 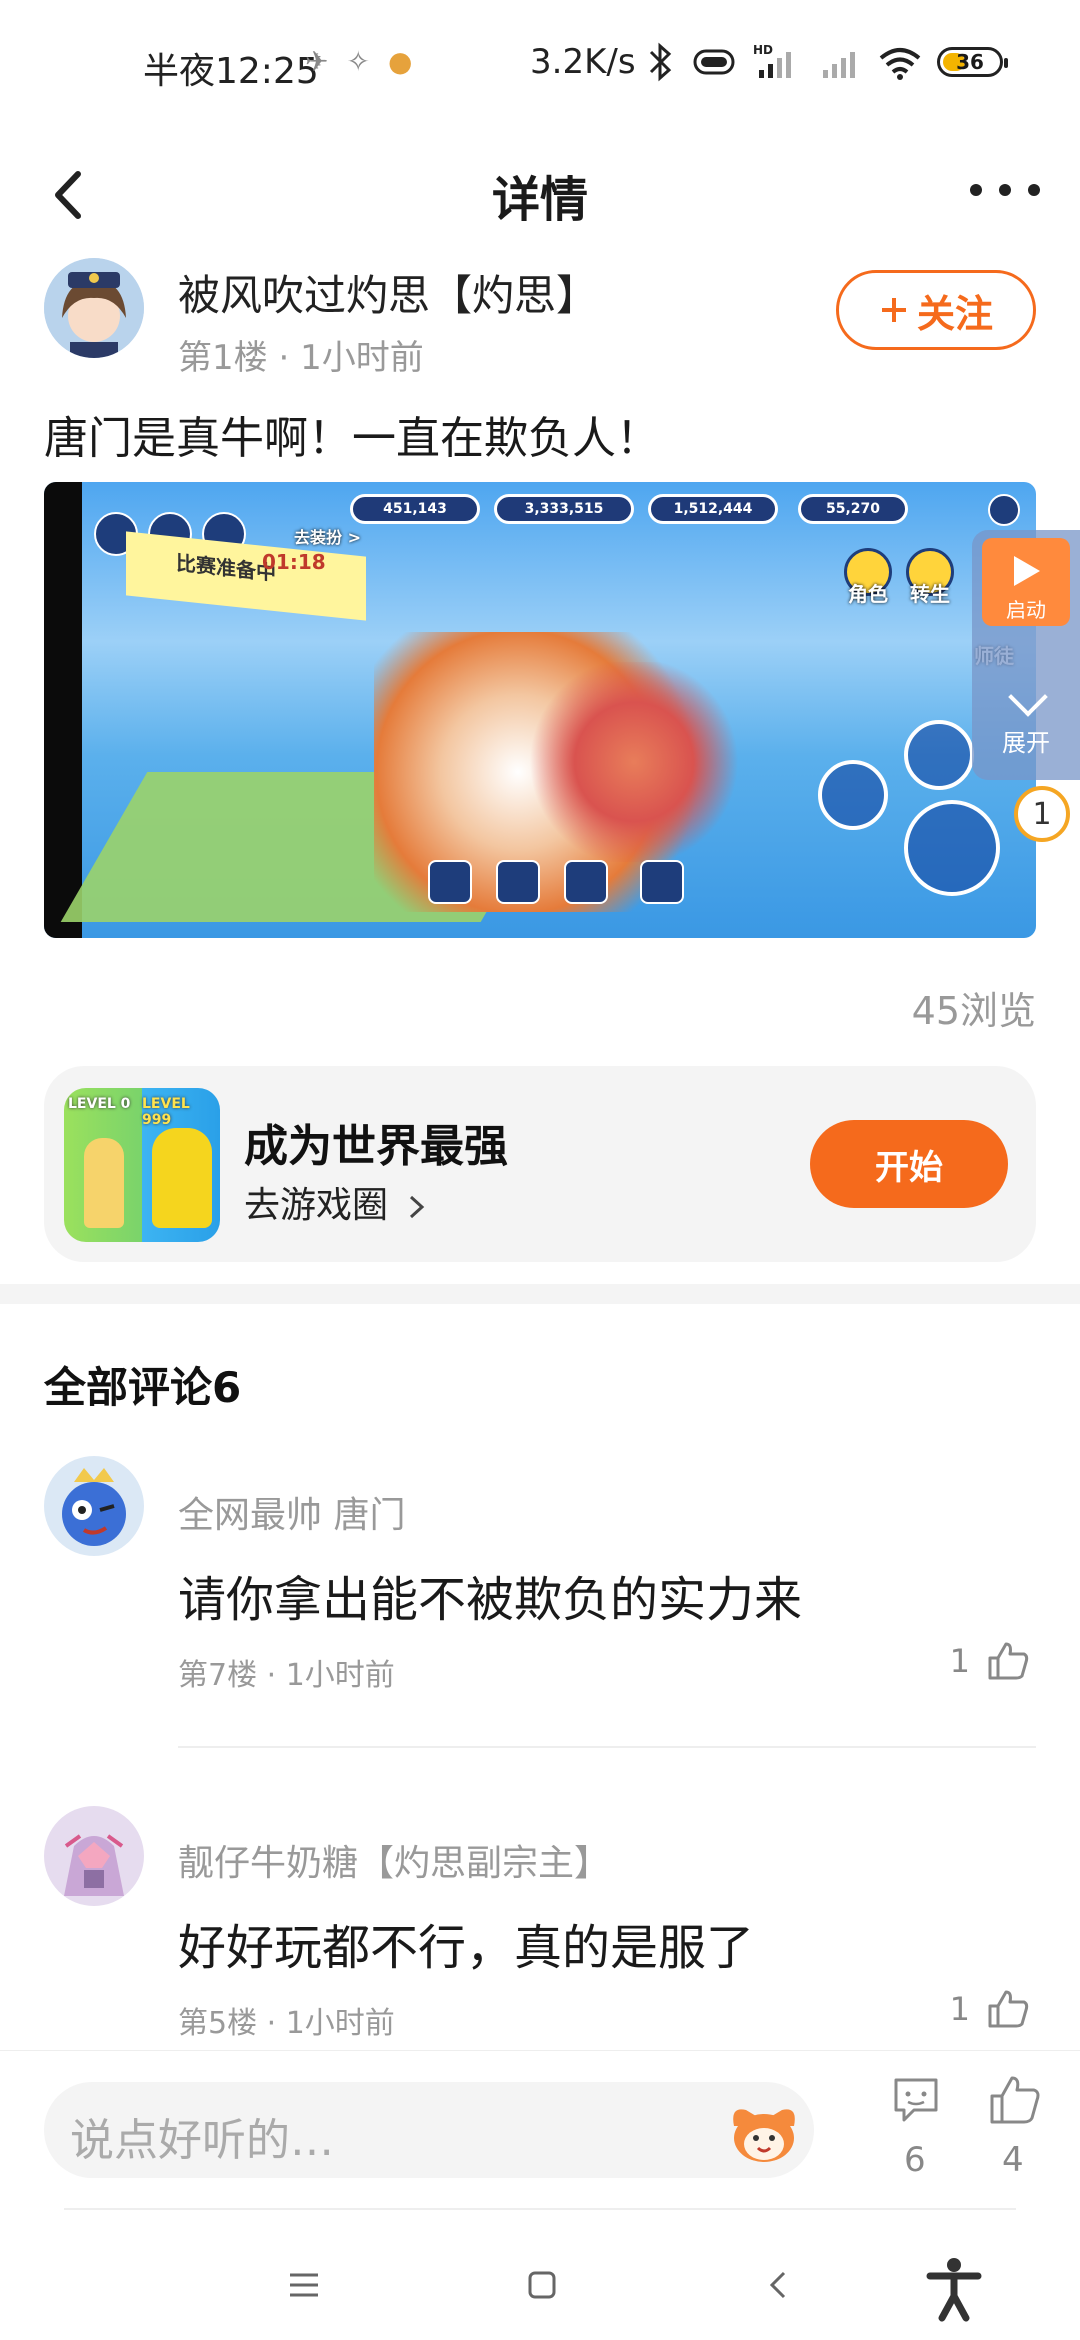 I want to click on home-icon, so click(x=542, y=2285).